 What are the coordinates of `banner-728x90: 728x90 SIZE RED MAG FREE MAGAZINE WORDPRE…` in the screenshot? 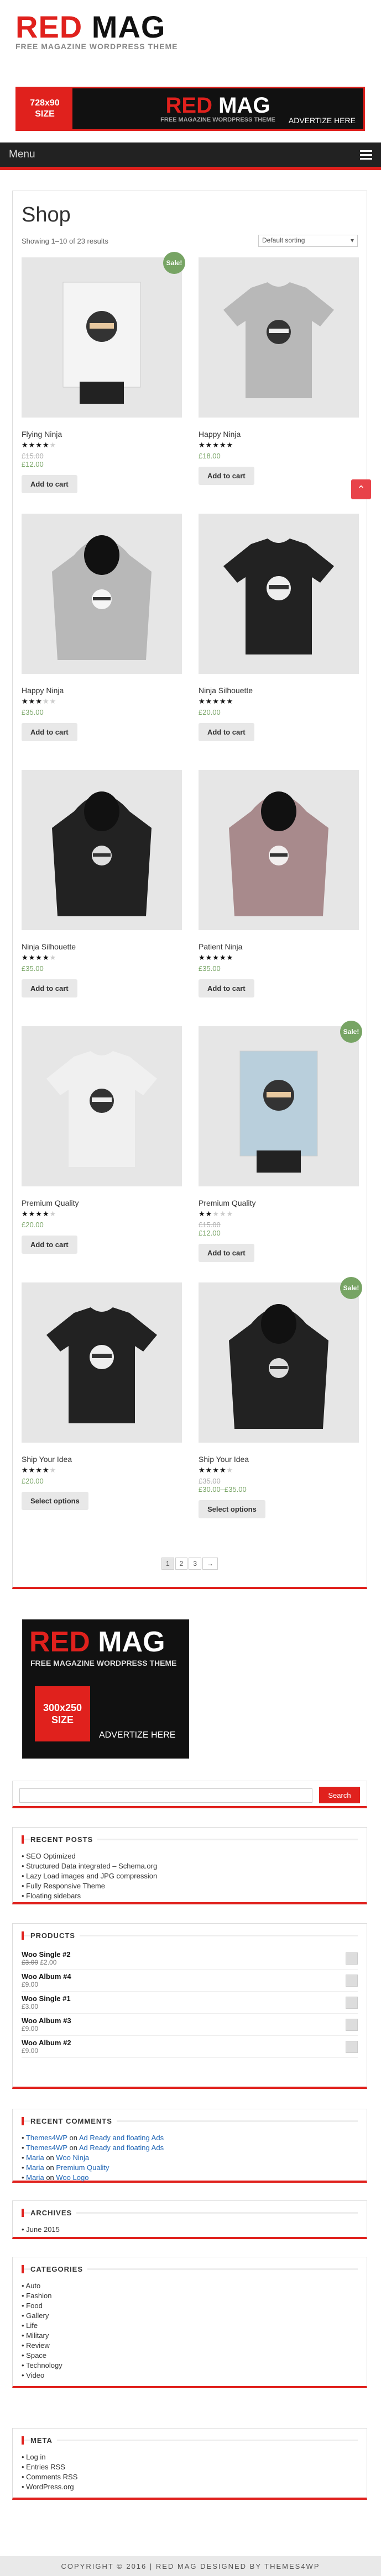 It's located at (190, 109).